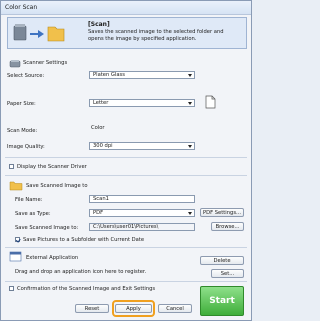  I want to click on save-image-heading: Save Scanned Image to, so click(57, 186).